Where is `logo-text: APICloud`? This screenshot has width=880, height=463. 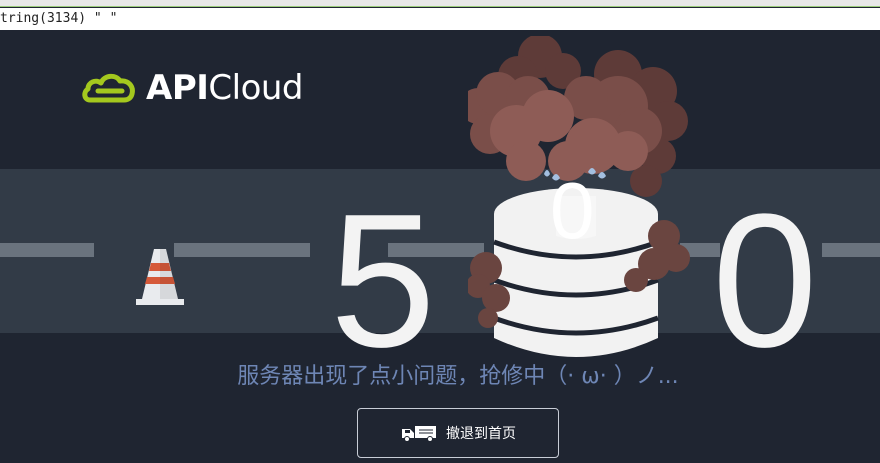
logo-text: APICloud is located at coordinates (225, 88).